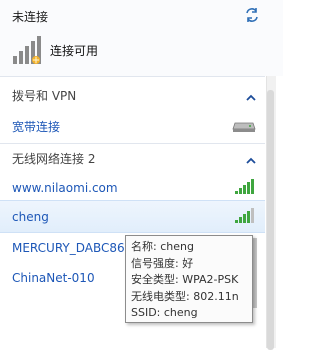  I want to click on tooltip-signal-strength: 信号强度: 好, so click(162, 263).